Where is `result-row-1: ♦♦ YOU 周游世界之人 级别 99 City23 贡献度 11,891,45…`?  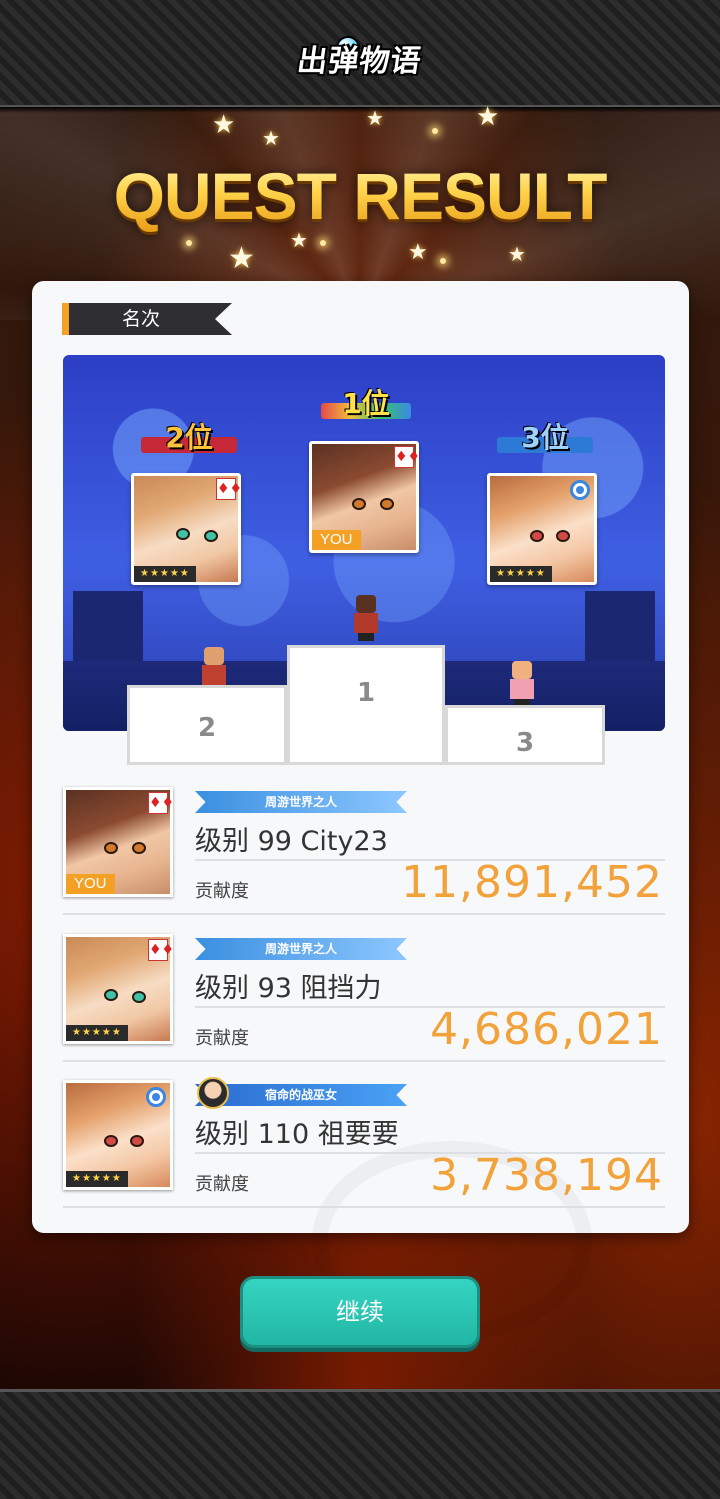
result-row-1: ♦♦ YOU 周游世界之人 级别 99 City23 贡献度 11,891,45… is located at coordinates (364, 849).